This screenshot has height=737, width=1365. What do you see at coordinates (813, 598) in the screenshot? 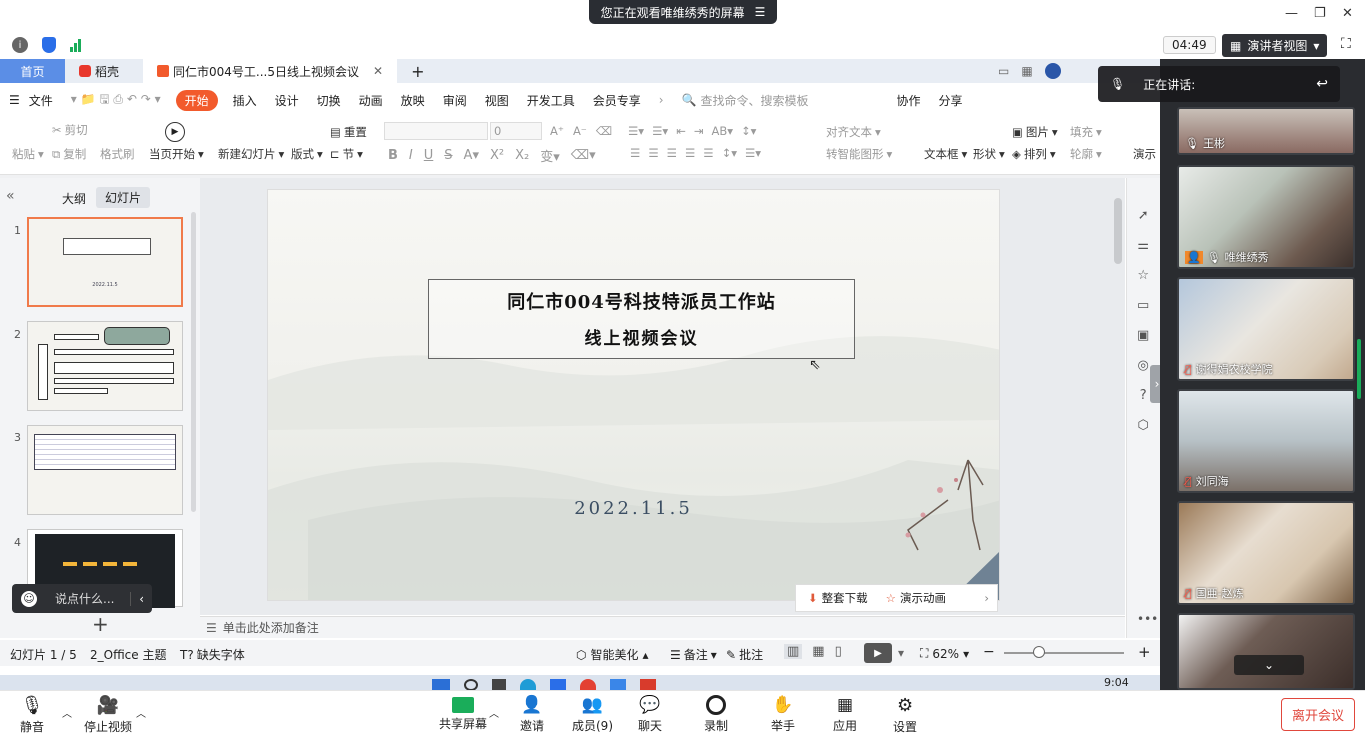
I see `download-icon: ⬇` at bounding box center [813, 598].